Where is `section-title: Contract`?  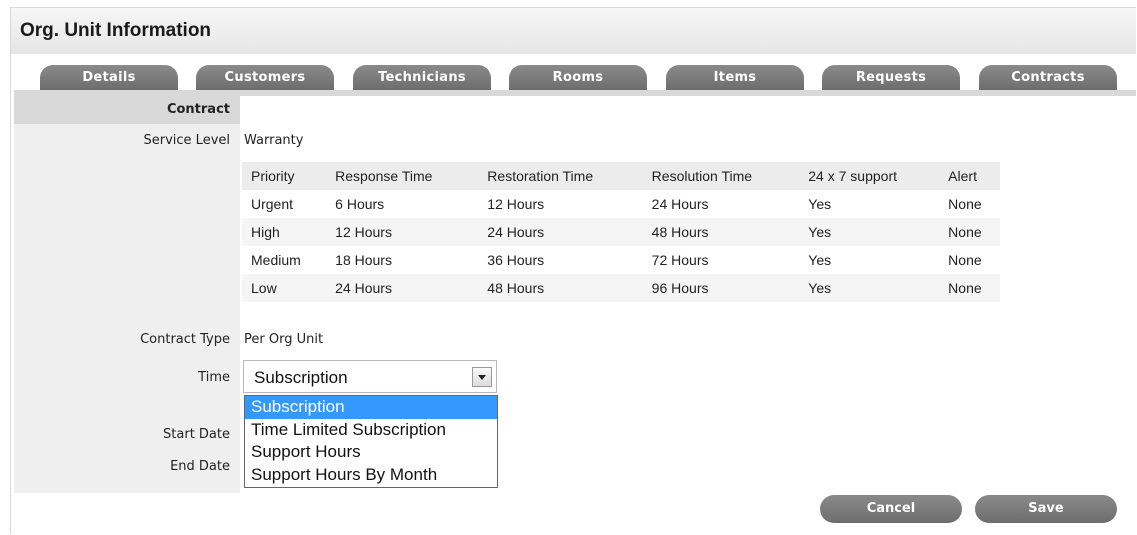 section-title: Contract is located at coordinates (198, 109).